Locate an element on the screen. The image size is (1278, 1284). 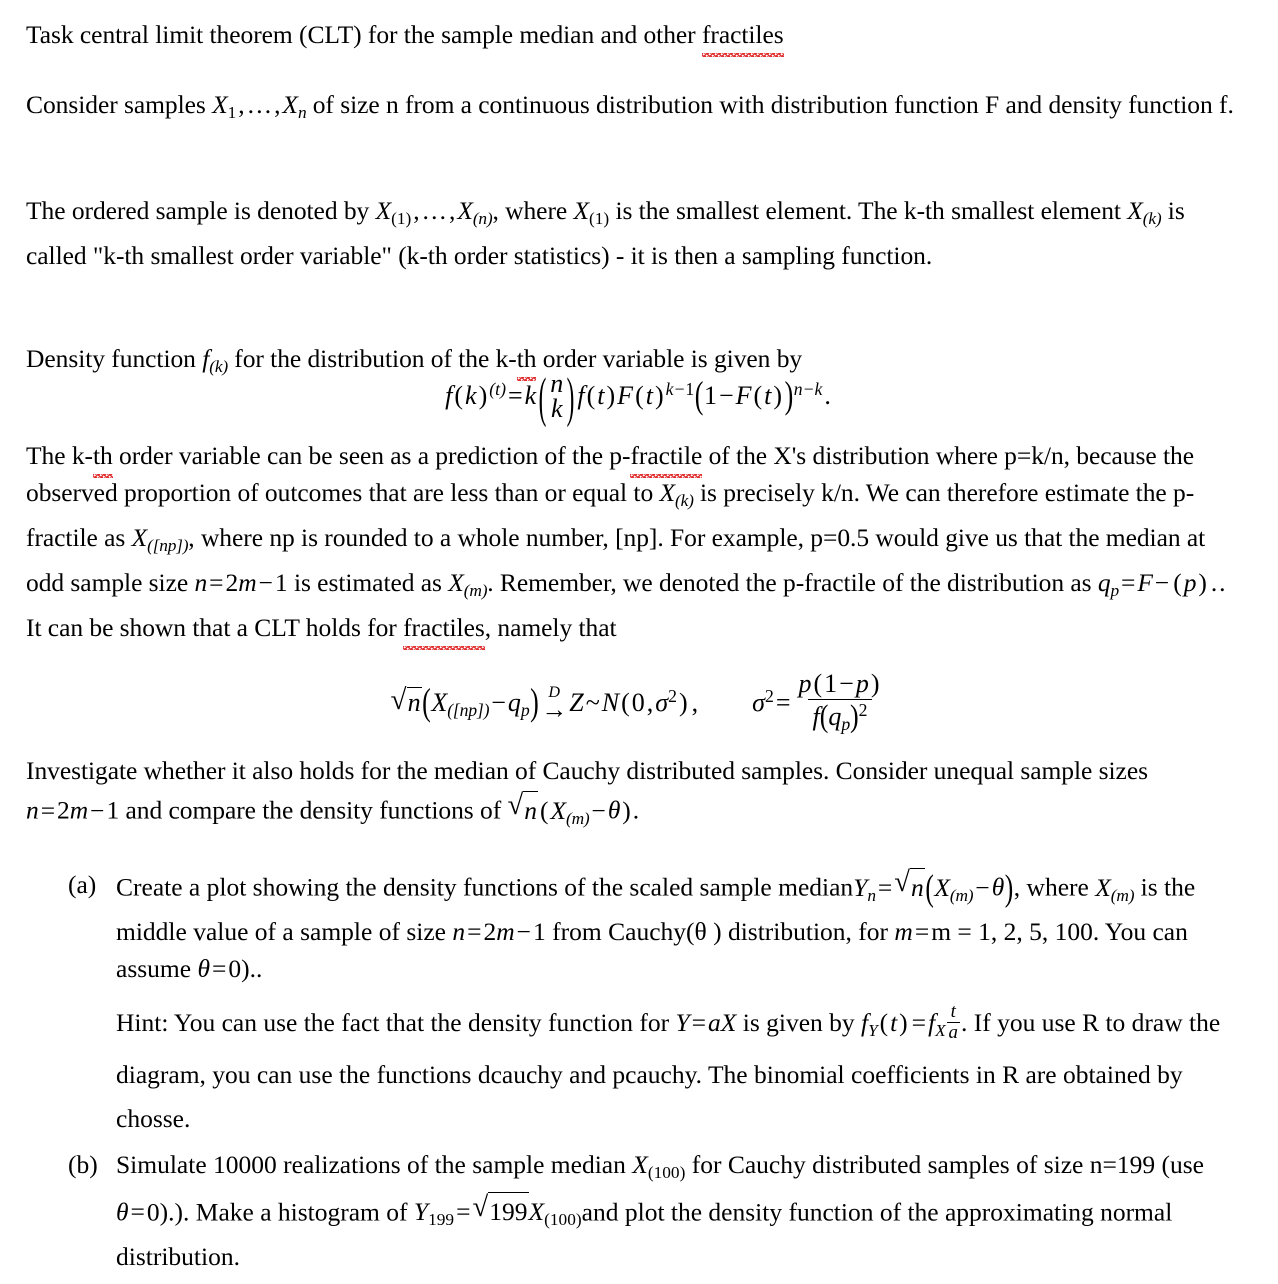
equation-clt-fractiles: n(X([np])−qp)D→Z~N(0,σ2),σ2=p(1−p)f(qp)2 is located at coordinates (639, 703).